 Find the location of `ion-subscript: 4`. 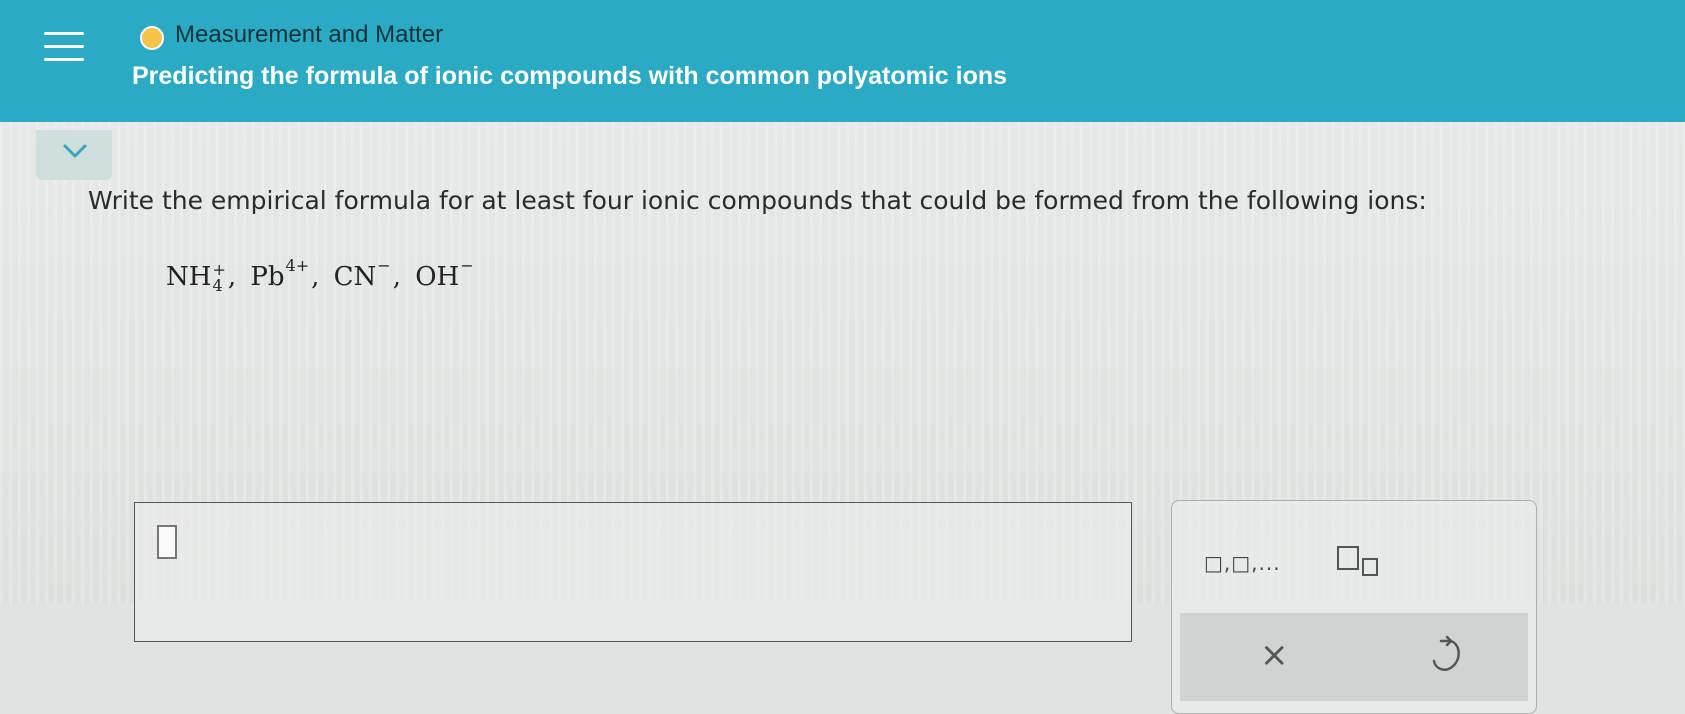

ion-subscript: 4 is located at coordinates (217, 285).